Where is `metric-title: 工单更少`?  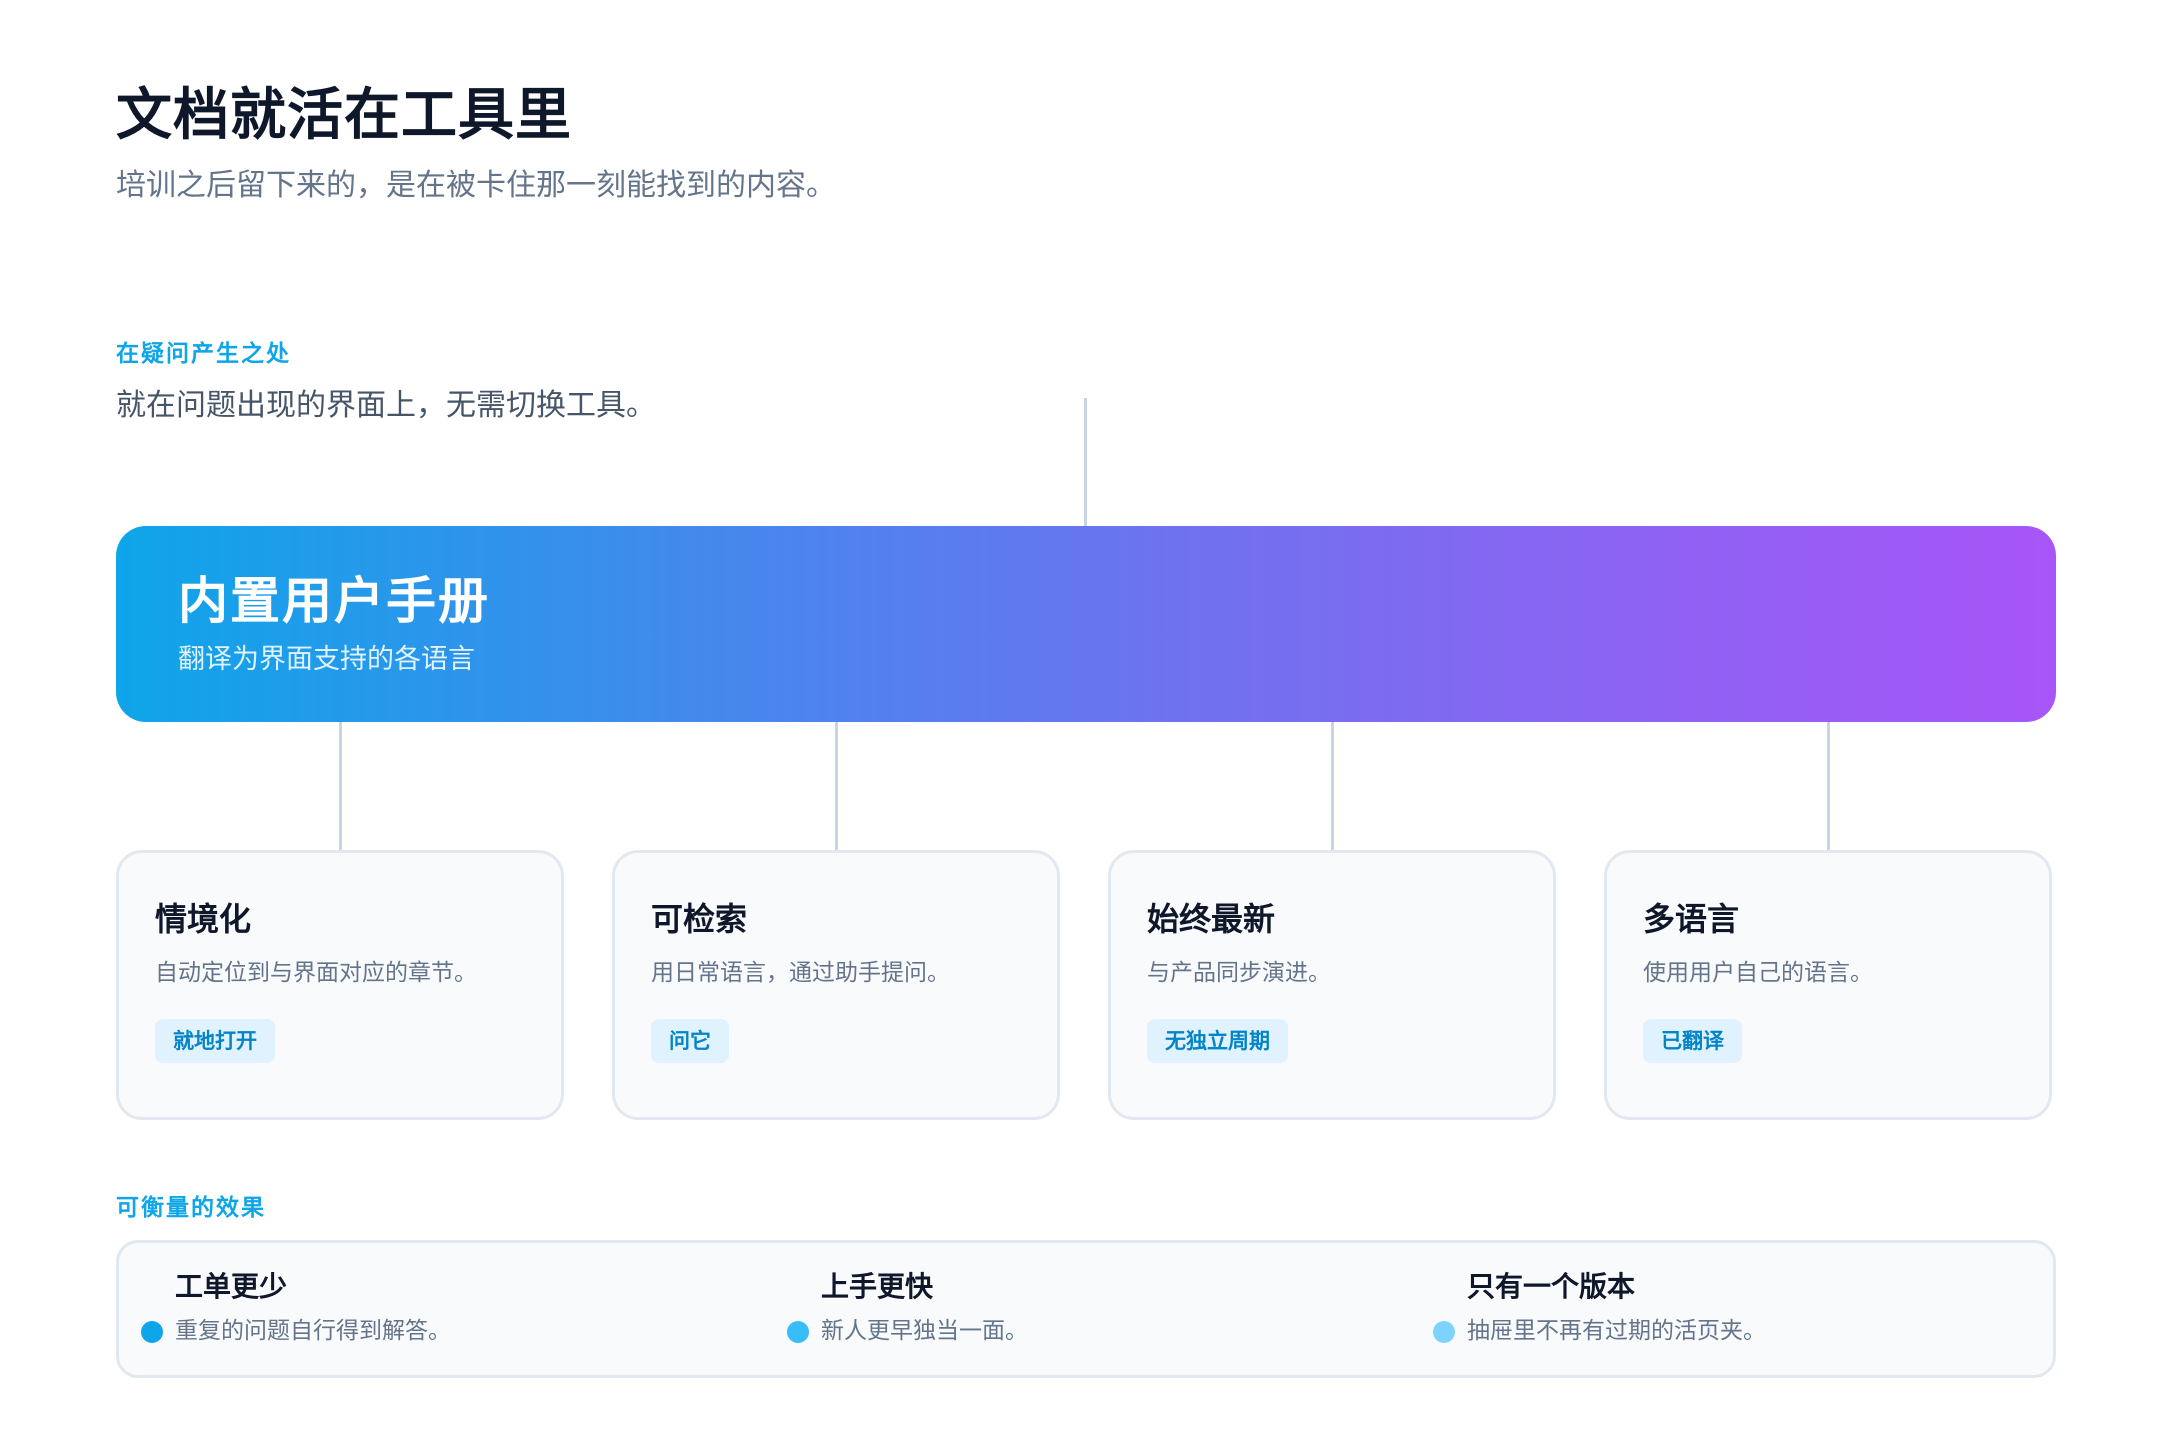
metric-title: 工单更少 is located at coordinates (231, 1286).